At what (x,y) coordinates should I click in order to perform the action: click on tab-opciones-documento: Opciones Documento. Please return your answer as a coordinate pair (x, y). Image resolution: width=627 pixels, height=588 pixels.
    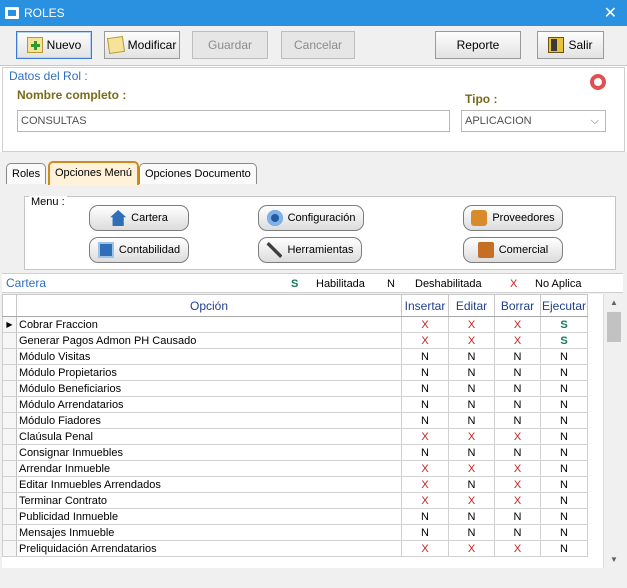
    Looking at the image, I should click on (198, 173).